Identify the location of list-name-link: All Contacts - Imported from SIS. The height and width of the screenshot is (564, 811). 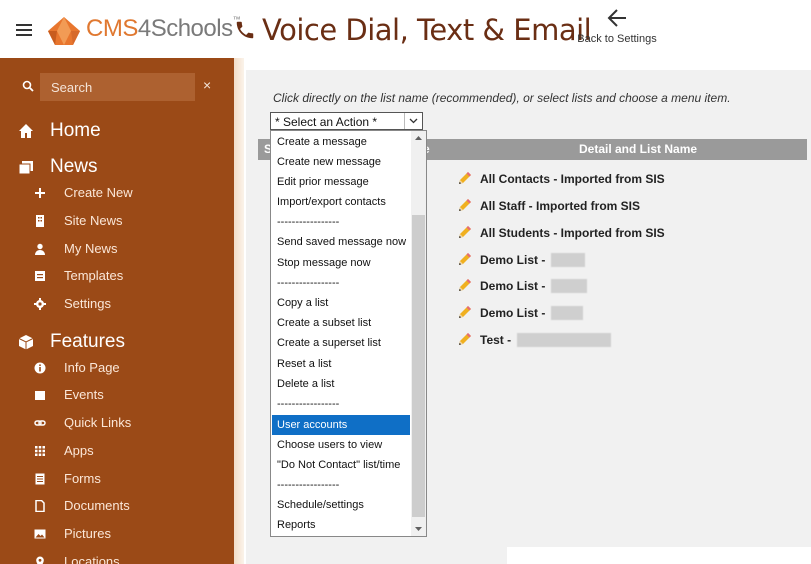
(572, 179).